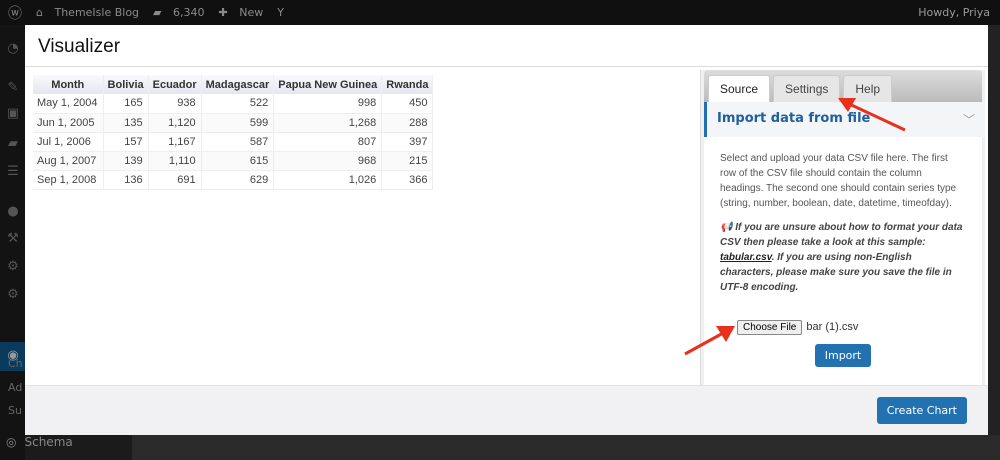  I want to click on column-header: Month, so click(68, 84).